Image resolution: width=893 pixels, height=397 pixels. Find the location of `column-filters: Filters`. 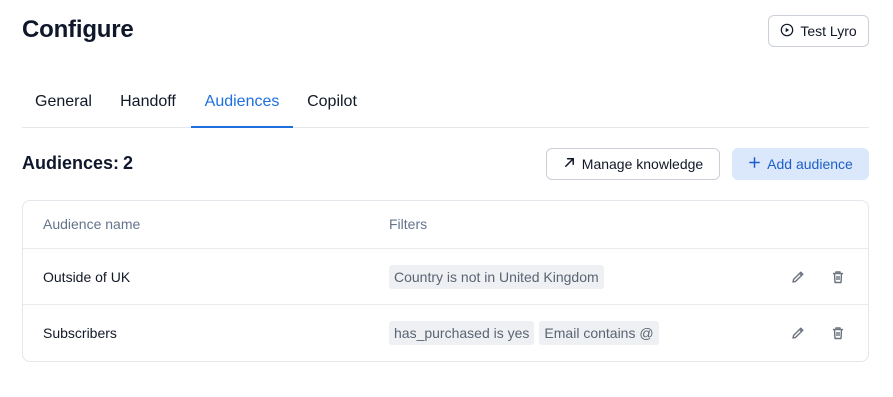

column-filters: Filters is located at coordinates (408, 224).